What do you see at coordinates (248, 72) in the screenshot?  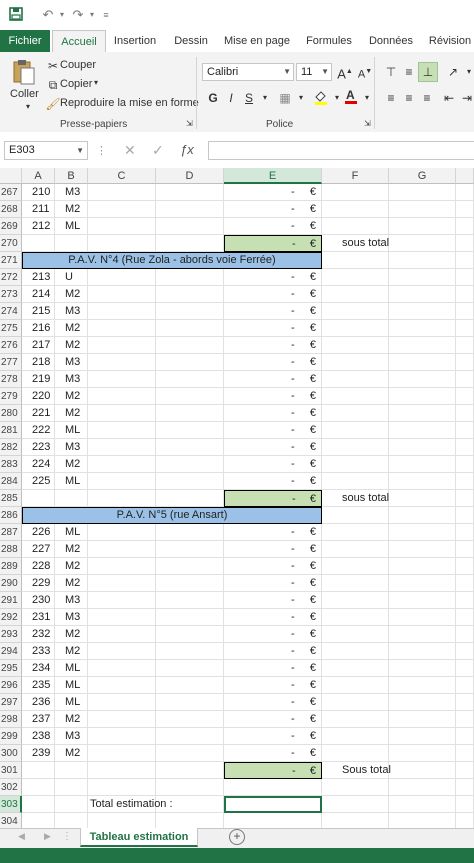 I see `font-name-select: Calibri ▼` at bounding box center [248, 72].